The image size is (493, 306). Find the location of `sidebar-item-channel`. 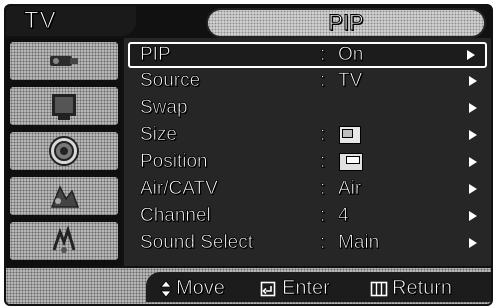

sidebar-item-channel is located at coordinates (64, 196).